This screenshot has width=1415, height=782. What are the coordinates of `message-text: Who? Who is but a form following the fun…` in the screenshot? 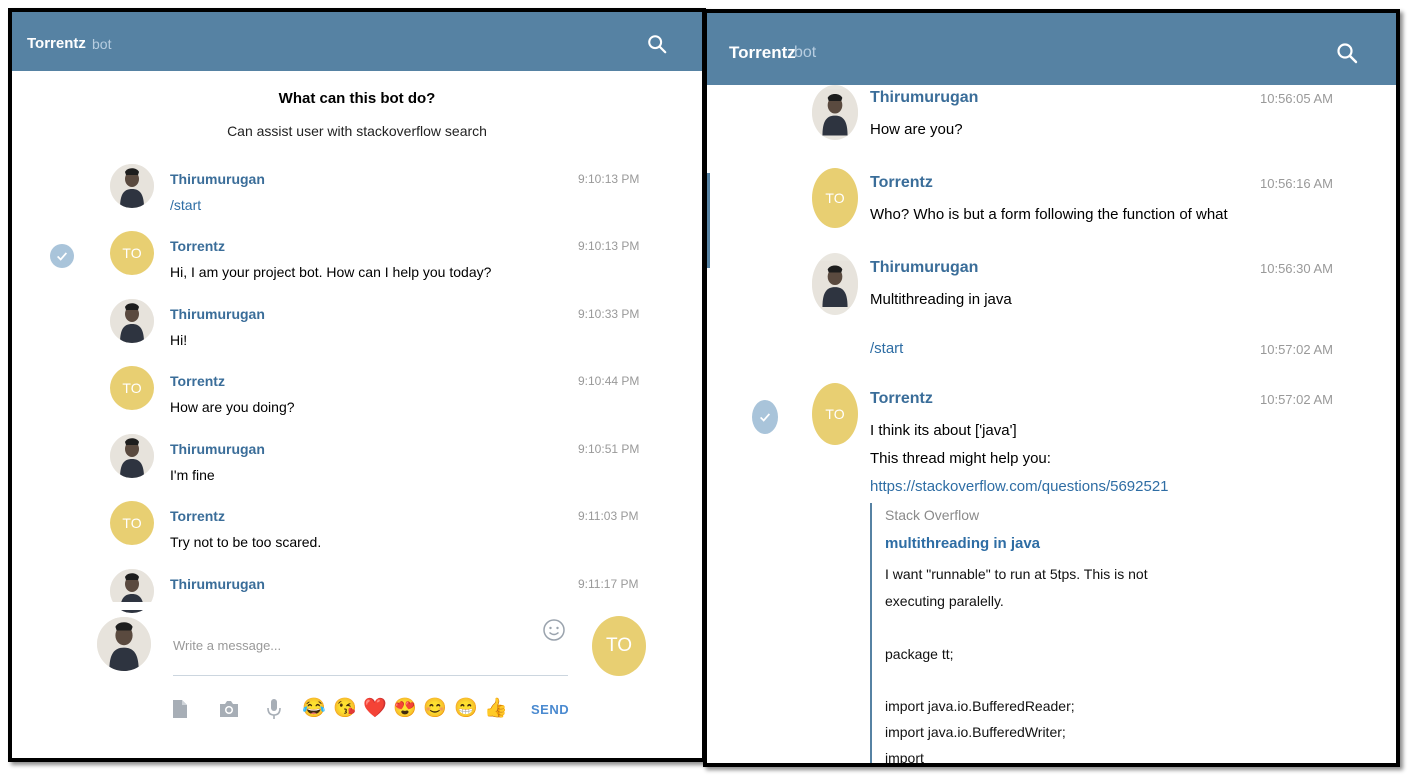 It's located at (1049, 214).